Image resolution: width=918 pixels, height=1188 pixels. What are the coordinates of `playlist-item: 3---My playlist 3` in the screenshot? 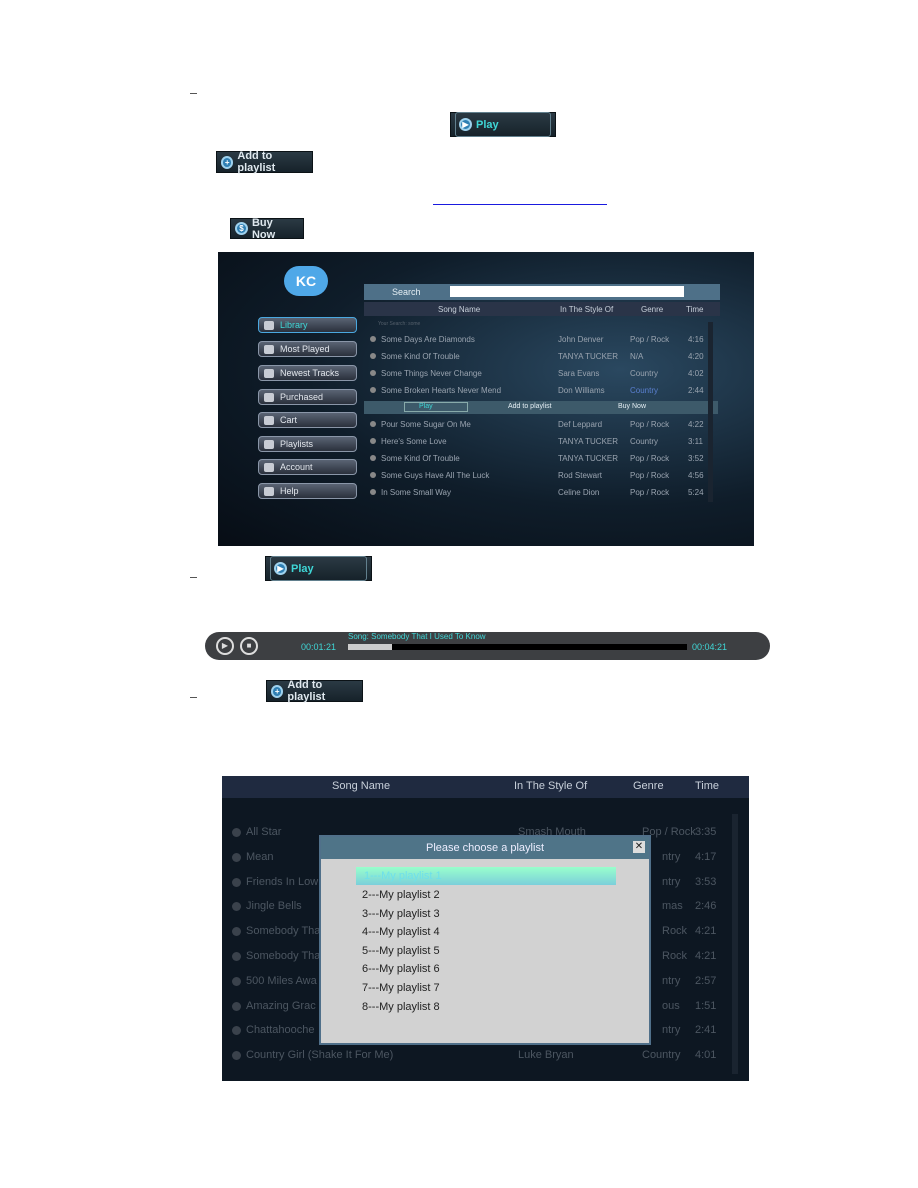 It's located at (401, 914).